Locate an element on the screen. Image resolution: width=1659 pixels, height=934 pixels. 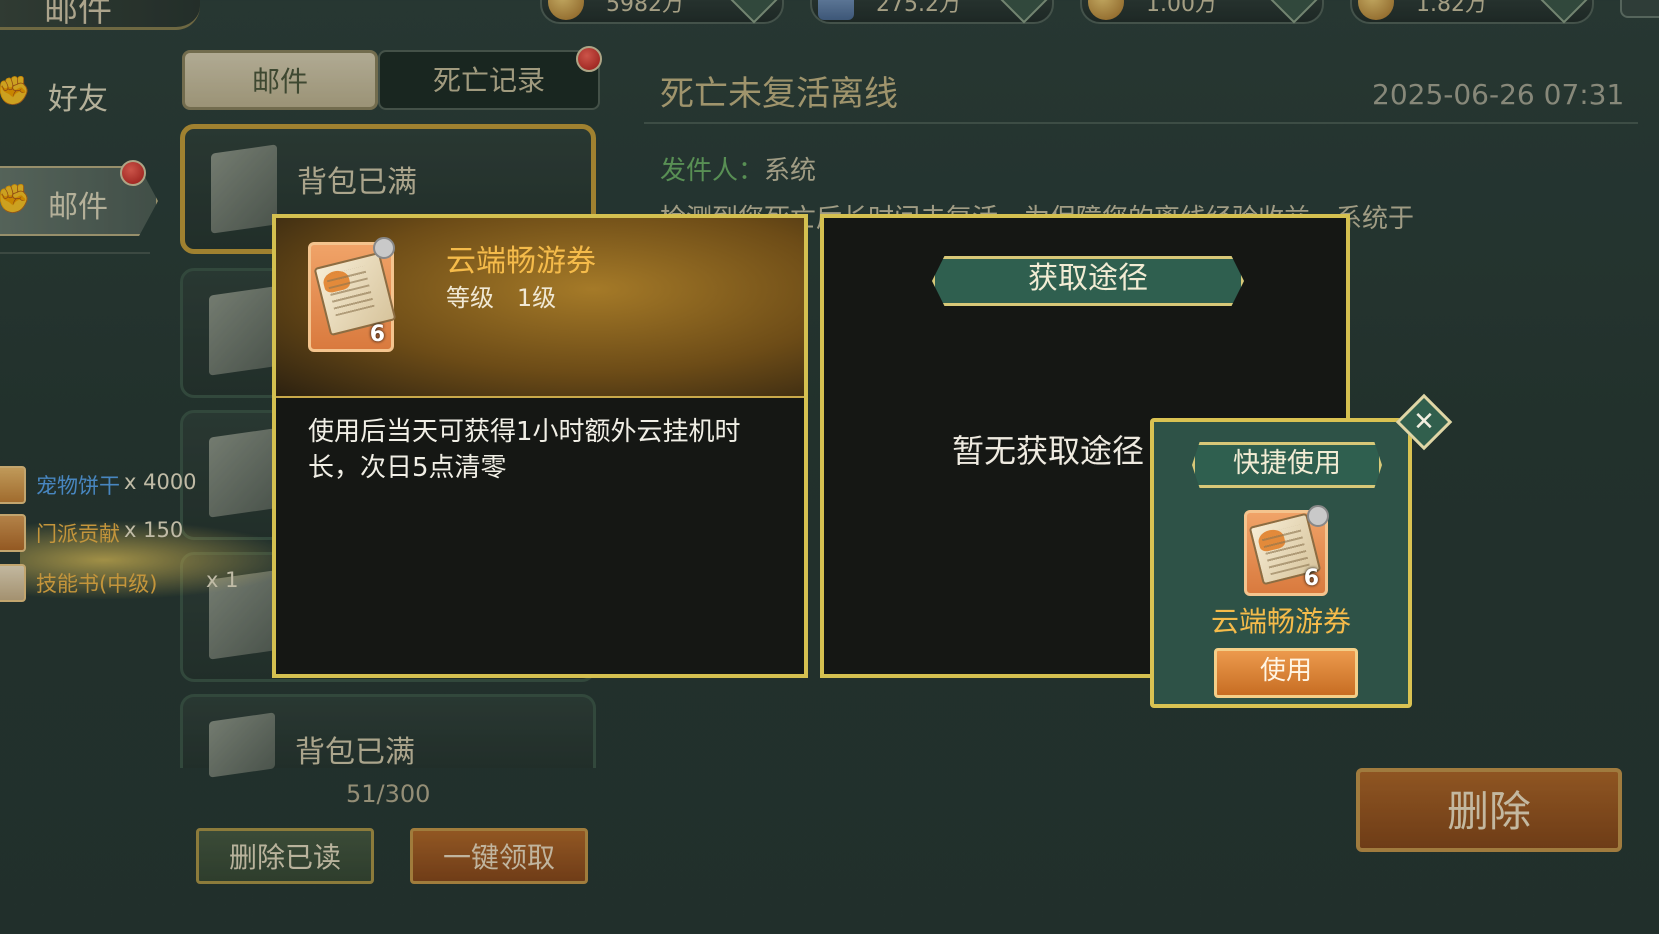
source-title: 获取途径 is located at coordinates (1088, 281).